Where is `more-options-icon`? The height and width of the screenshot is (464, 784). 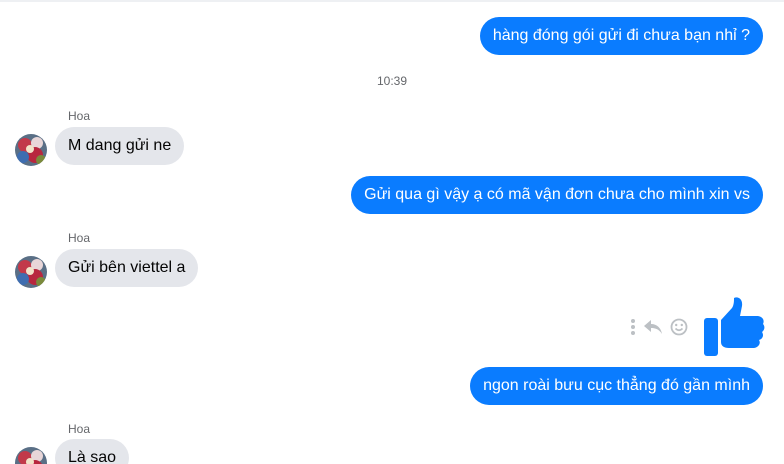
more-options-icon is located at coordinates (633, 327).